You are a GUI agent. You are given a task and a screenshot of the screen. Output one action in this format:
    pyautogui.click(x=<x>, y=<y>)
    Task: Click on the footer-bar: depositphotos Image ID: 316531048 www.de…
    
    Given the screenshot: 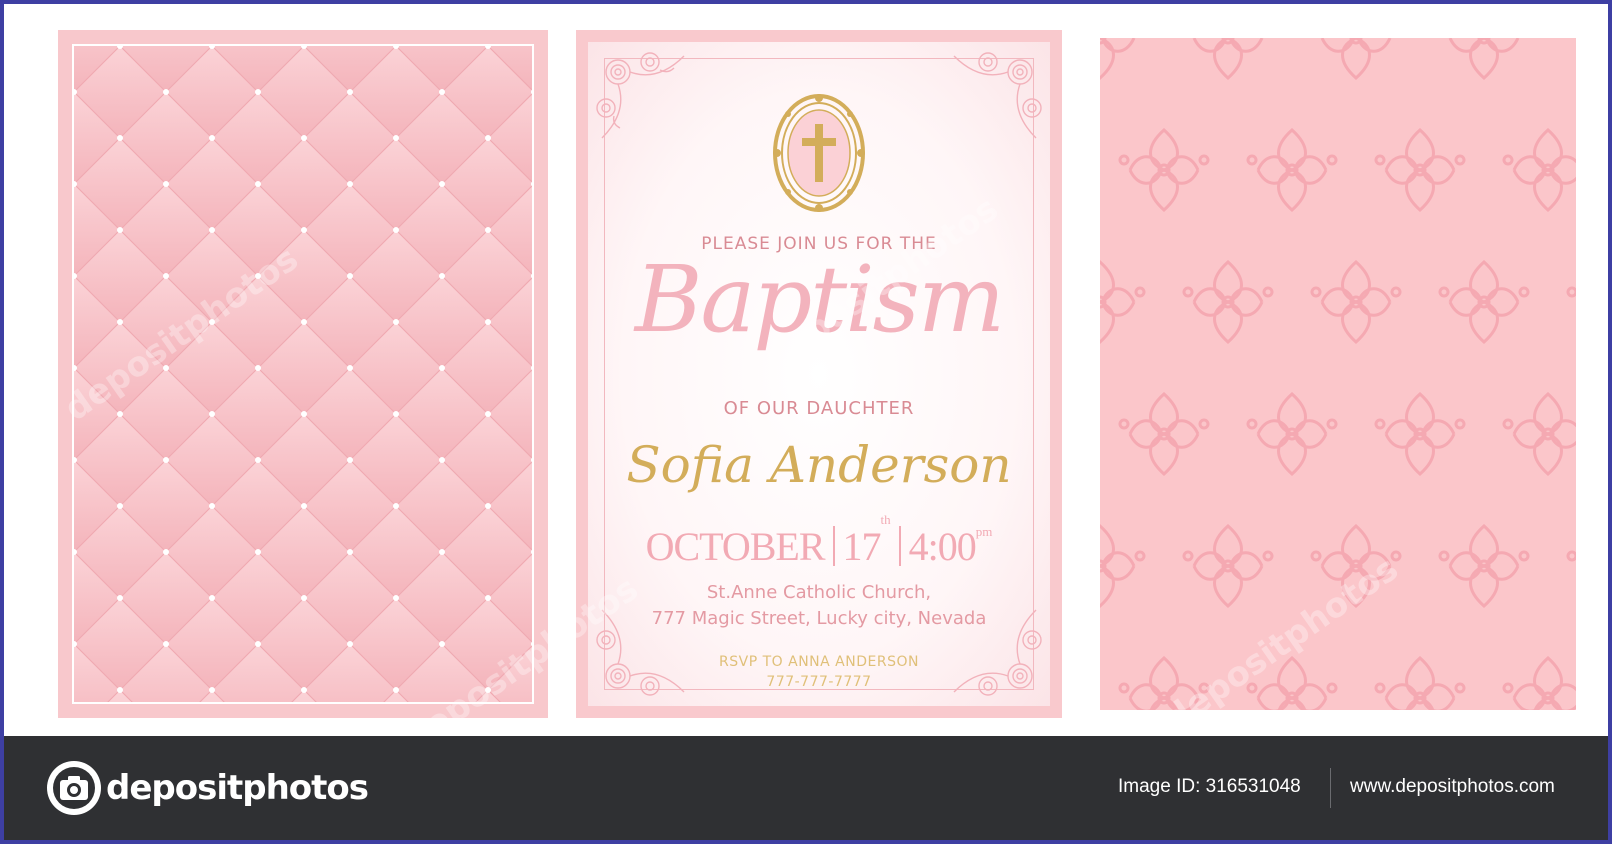 What is the action you would take?
    pyautogui.click(x=806, y=788)
    